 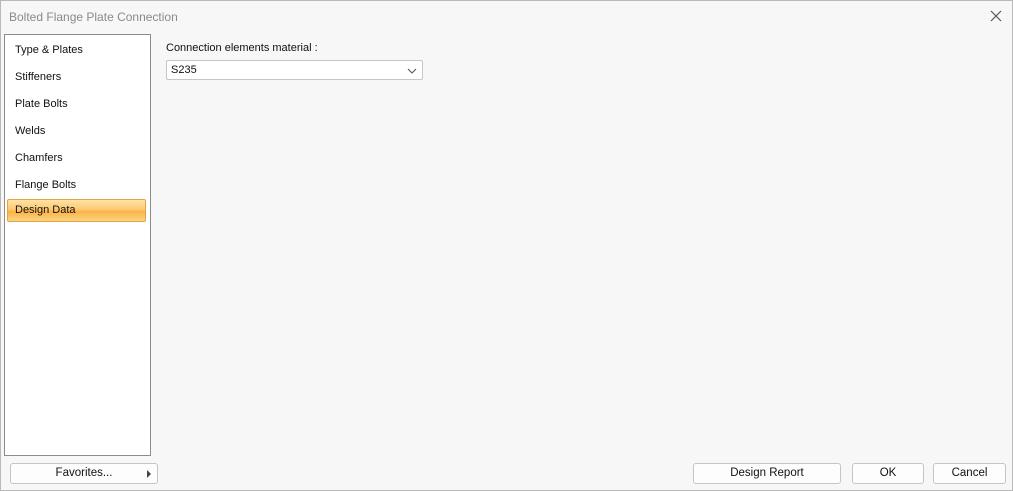 I want to click on sidebar-item-chamfers: Chamfers, so click(x=76, y=158).